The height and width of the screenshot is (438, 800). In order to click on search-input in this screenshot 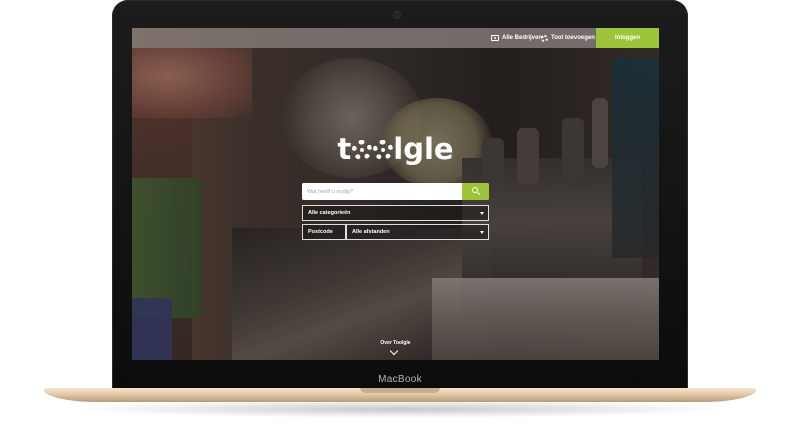, I will do `click(382, 191)`.